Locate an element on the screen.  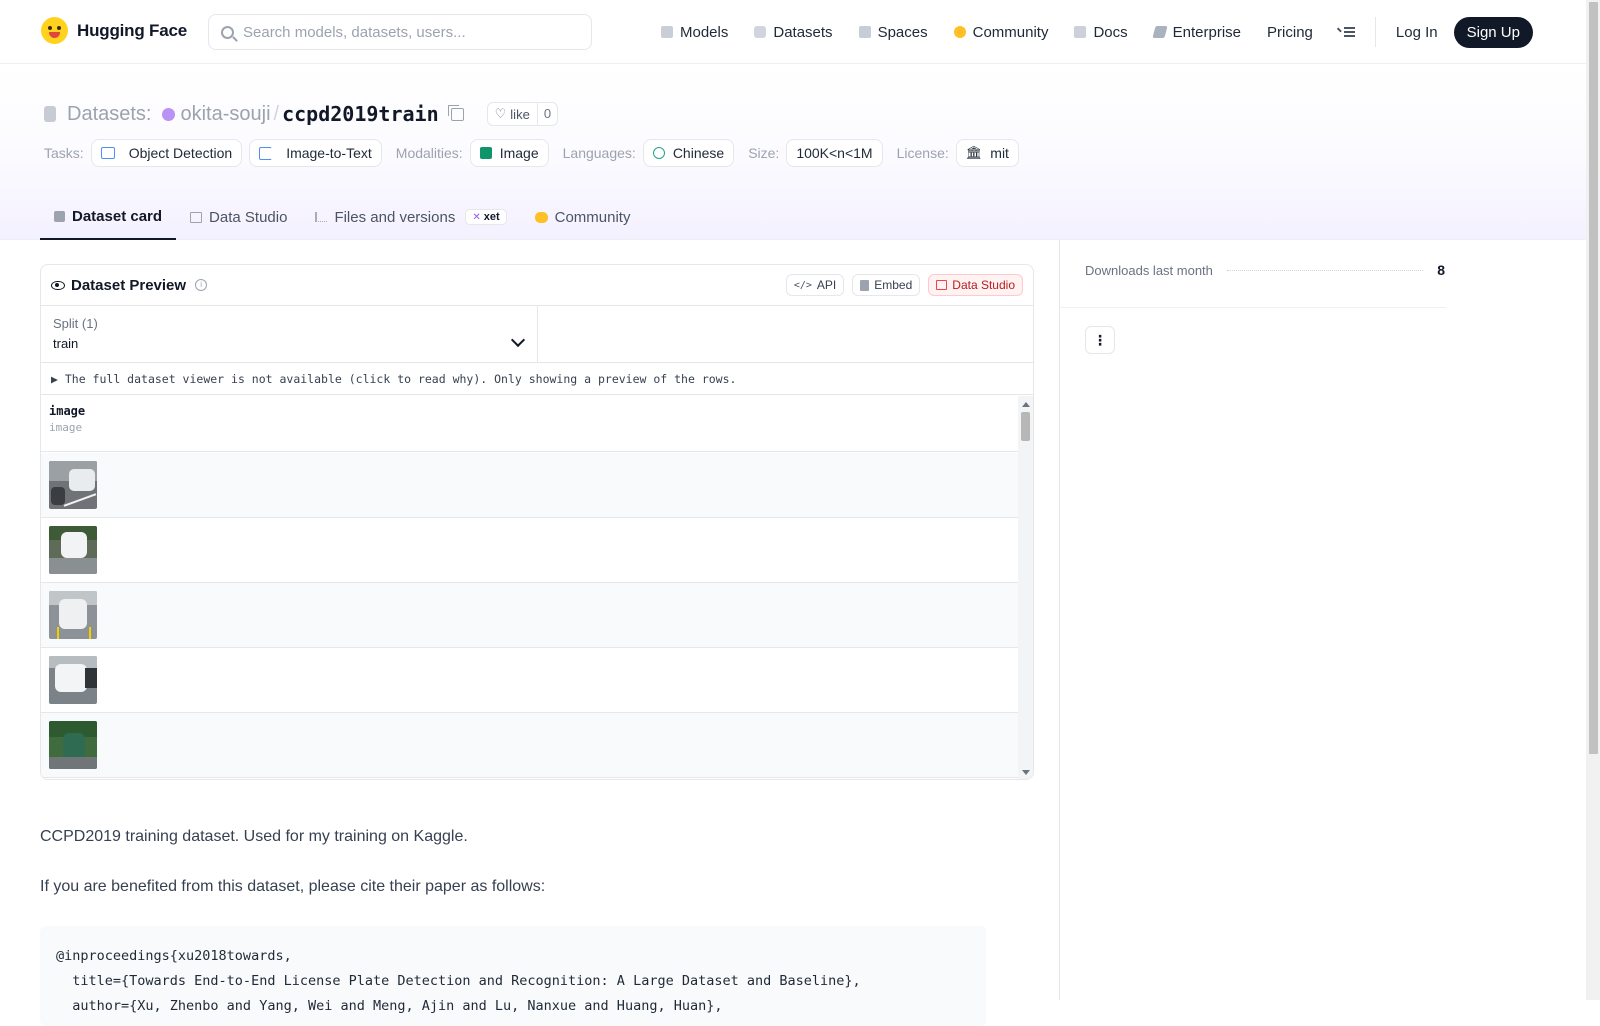
size-label: Size: is located at coordinates (764, 153).